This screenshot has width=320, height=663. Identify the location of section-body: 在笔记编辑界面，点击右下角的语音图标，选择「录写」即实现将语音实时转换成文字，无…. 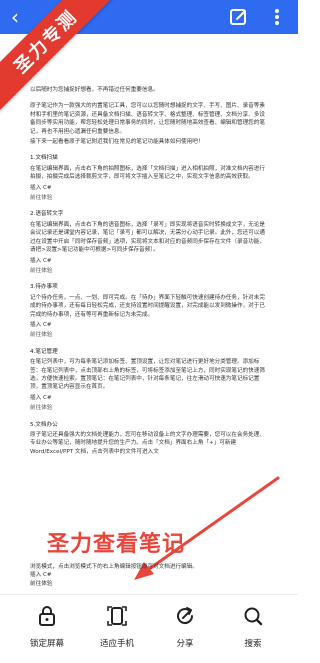
(147, 237).